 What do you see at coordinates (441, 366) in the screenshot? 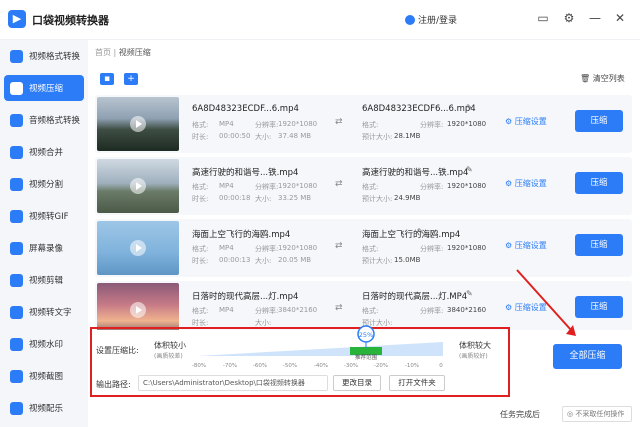
I see `slider-tick-label: 0` at bounding box center [441, 366].